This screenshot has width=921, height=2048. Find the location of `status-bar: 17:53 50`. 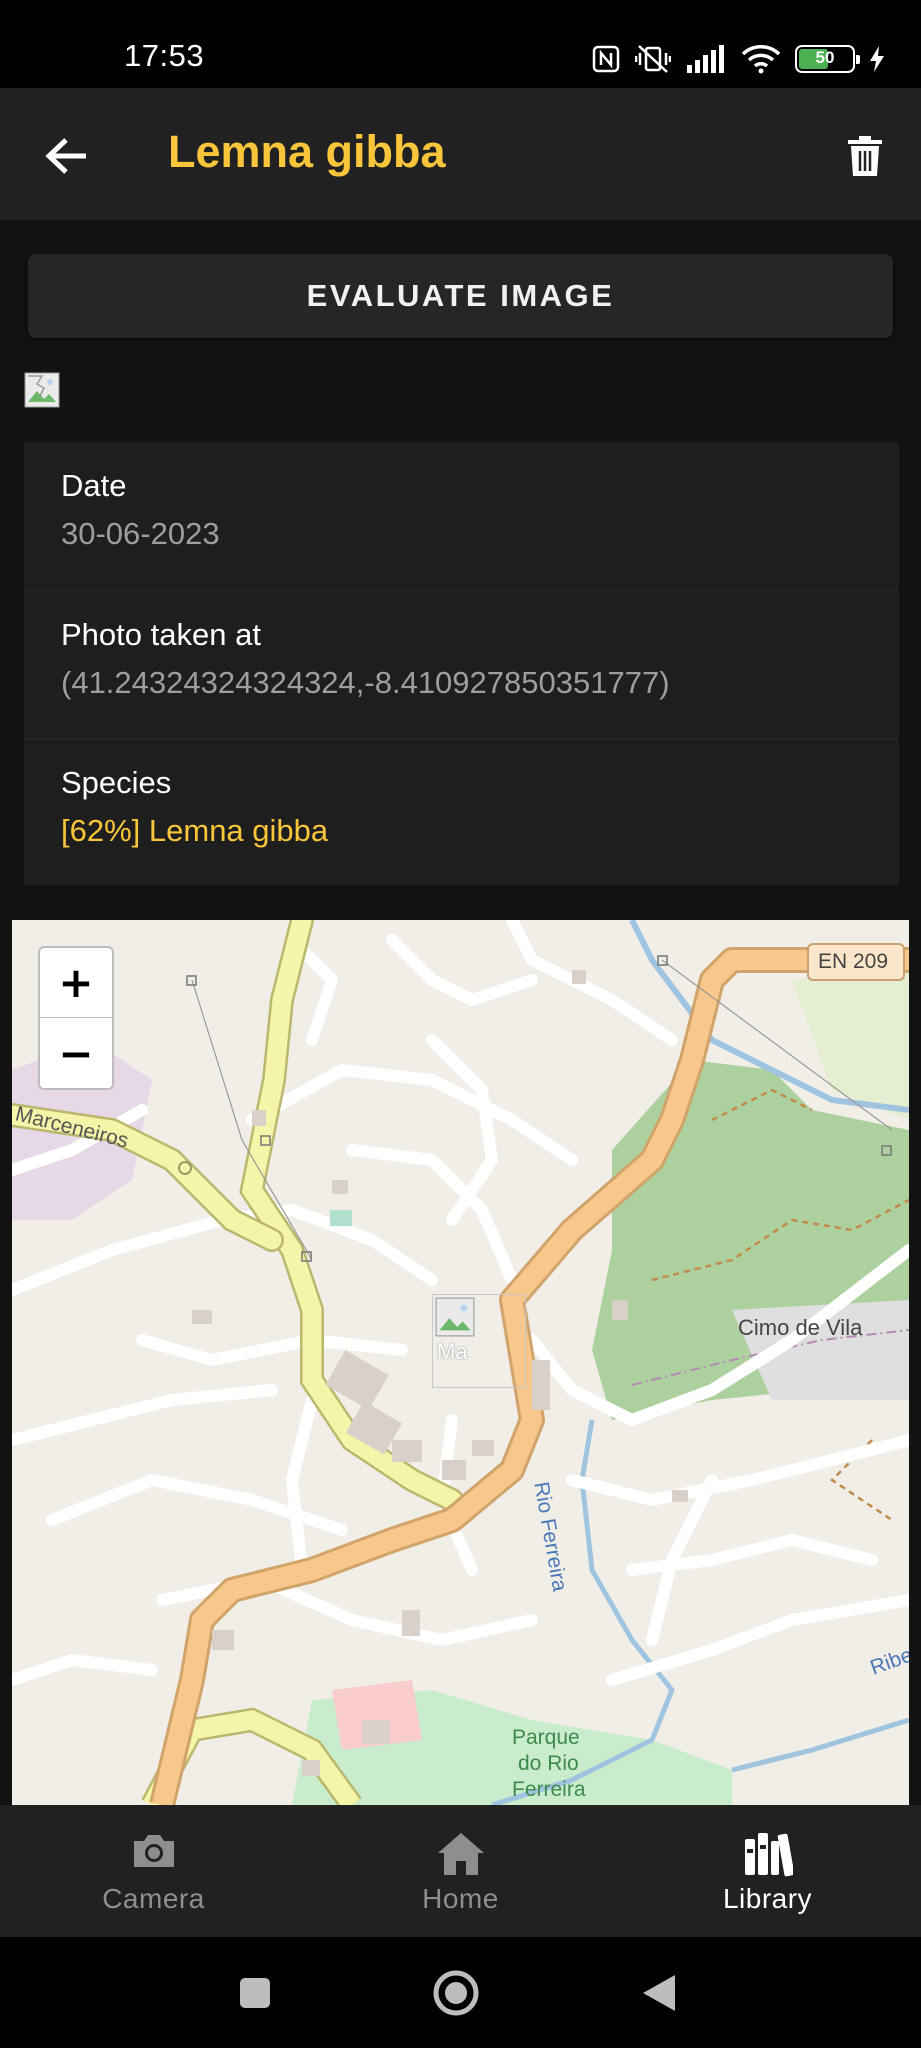

status-bar: 17:53 50 is located at coordinates (460, 44).